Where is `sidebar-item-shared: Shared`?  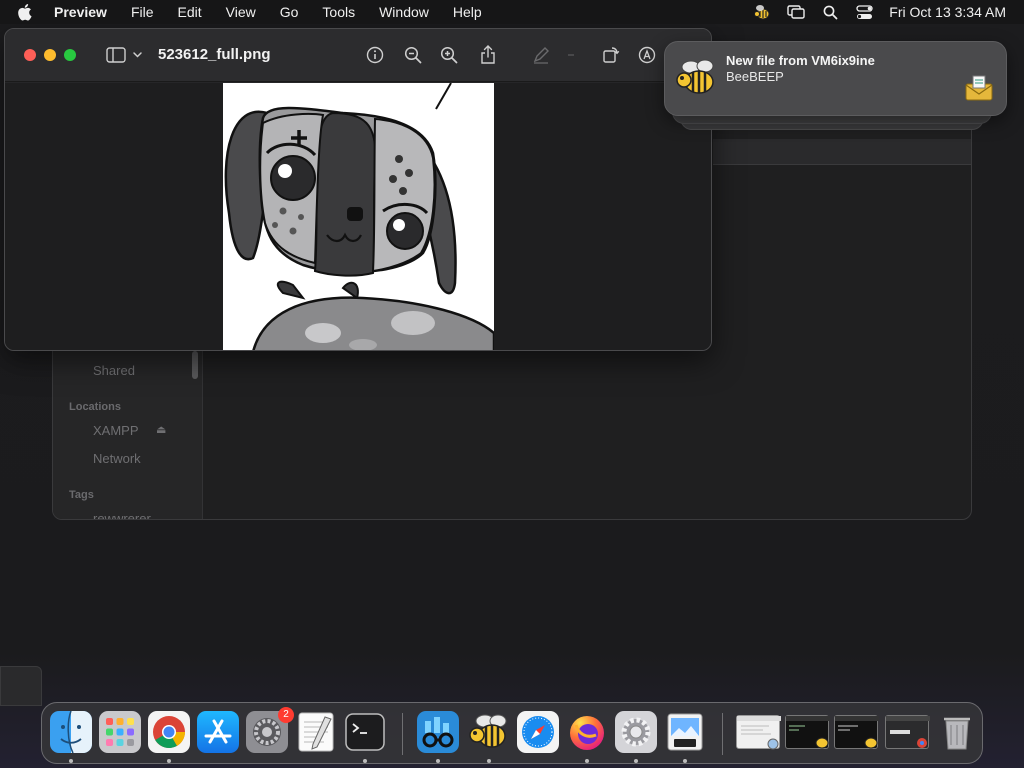
sidebar-item-shared: Shared is located at coordinates (114, 370).